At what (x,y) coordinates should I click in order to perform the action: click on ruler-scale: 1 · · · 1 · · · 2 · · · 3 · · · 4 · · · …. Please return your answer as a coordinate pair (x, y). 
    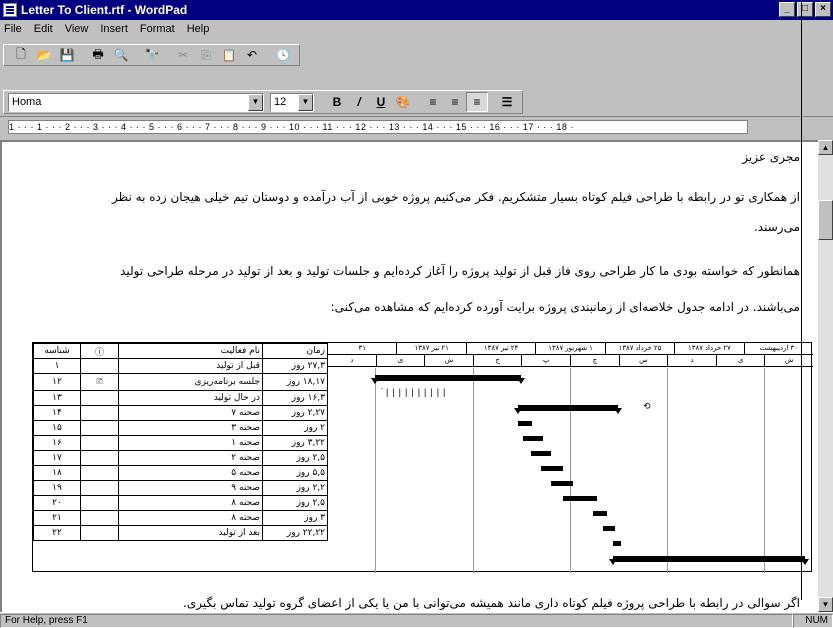
    Looking at the image, I should click on (378, 127).